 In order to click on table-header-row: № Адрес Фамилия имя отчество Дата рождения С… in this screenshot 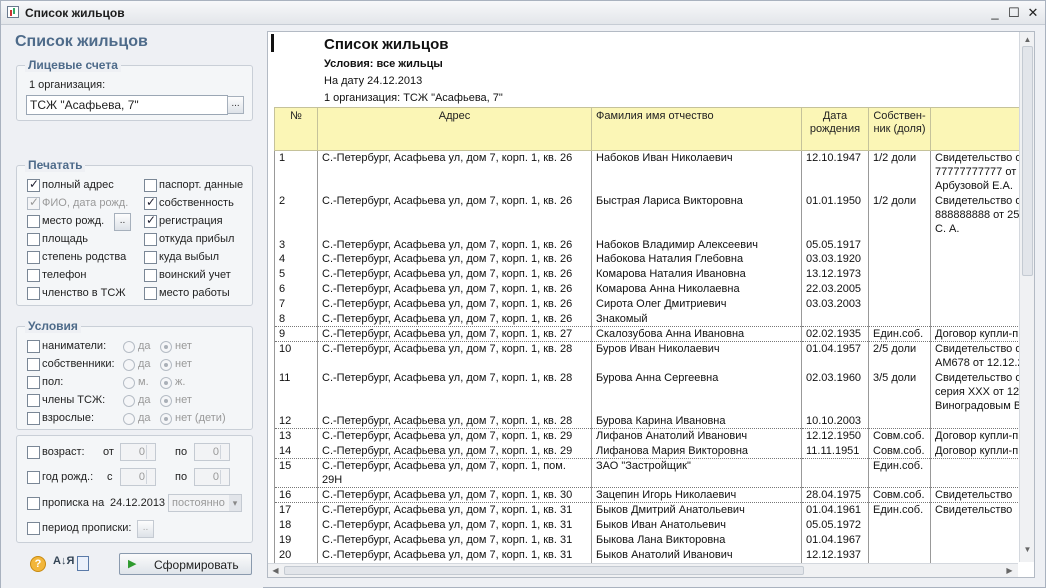, I will do `click(654, 129)`.